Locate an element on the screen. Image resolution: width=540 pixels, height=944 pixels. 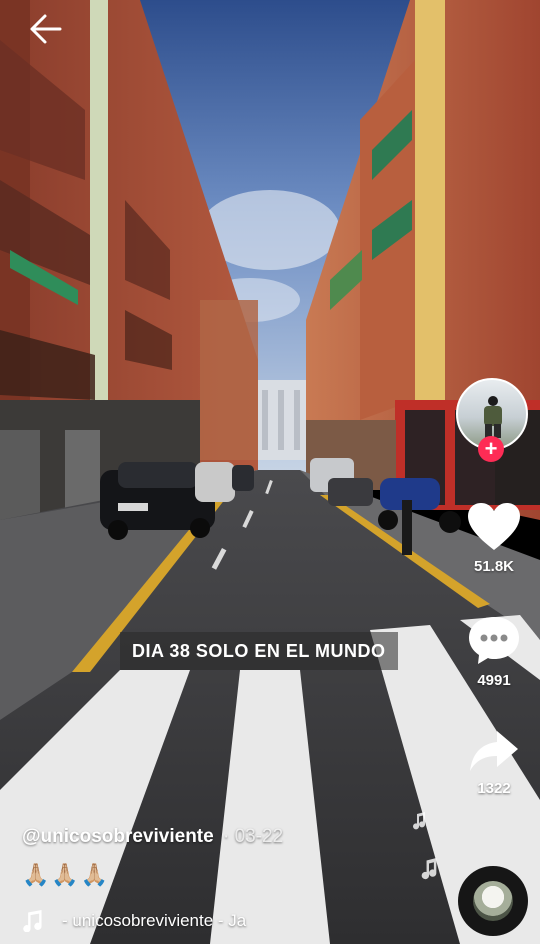
comment-button: 4991 is located at coordinates (494, 651).